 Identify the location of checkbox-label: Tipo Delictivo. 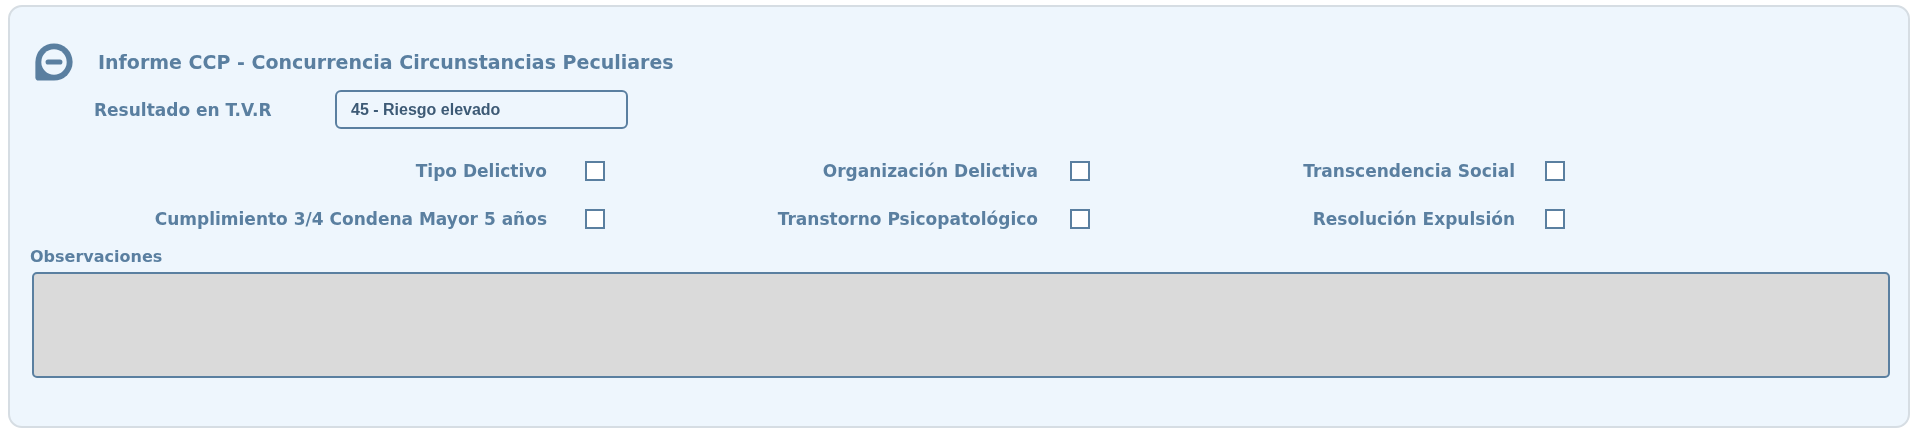
(481, 171).